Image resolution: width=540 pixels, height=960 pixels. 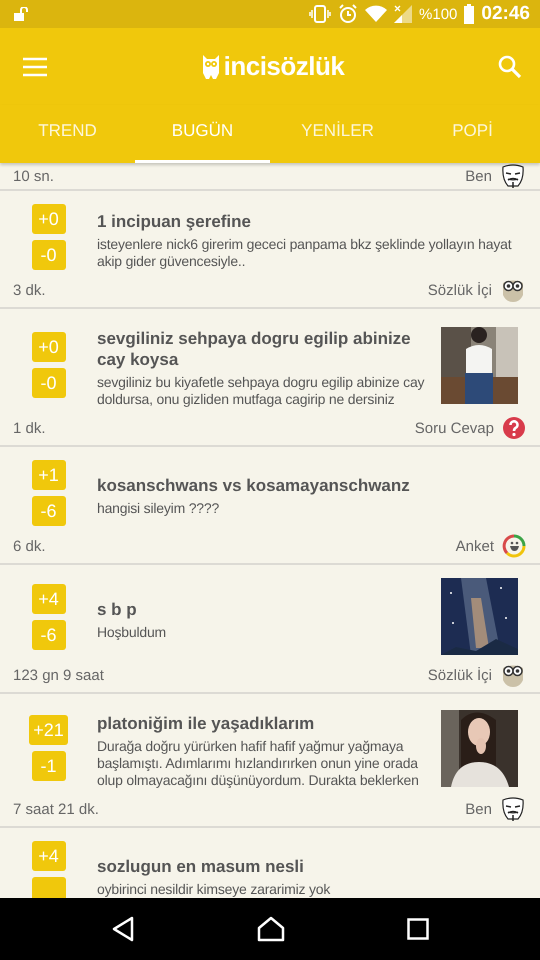 I want to click on battery-percentage: %100, so click(x=438, y=14).